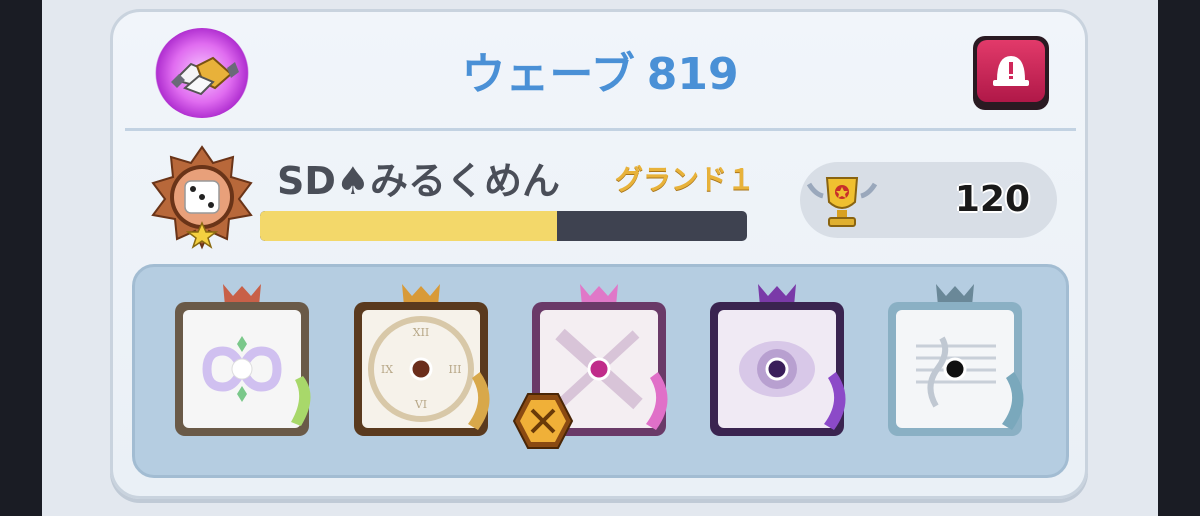 The width and height of the screenshot is (1200, 516). Describe the element at coordinates (548, 74) in the screenshot. I see `wave-label: ウェーブ` at that location.